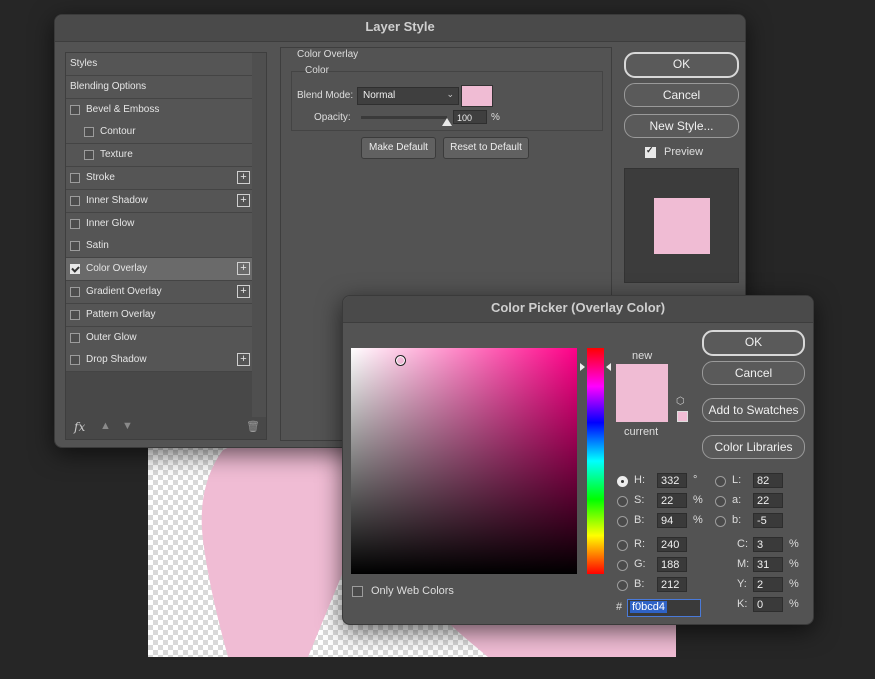 Image resolution: width=875 pixels, height=679 pixels. Describe the element at coordinates (768, 564) in the screenshot. I see `cmyk-input: 31` at that location.